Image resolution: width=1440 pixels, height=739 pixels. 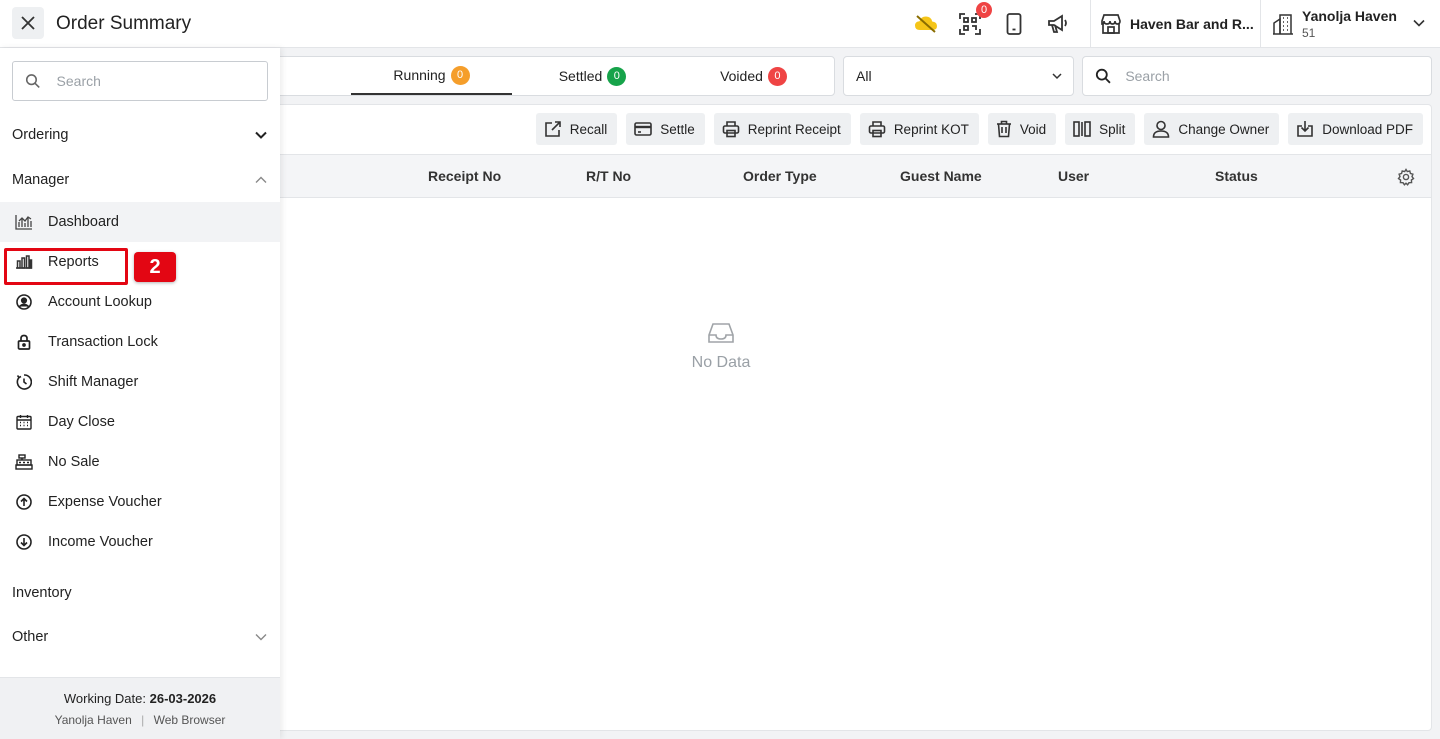 I want to click on button-label: Change Owner, so click(x=1224, y=129).